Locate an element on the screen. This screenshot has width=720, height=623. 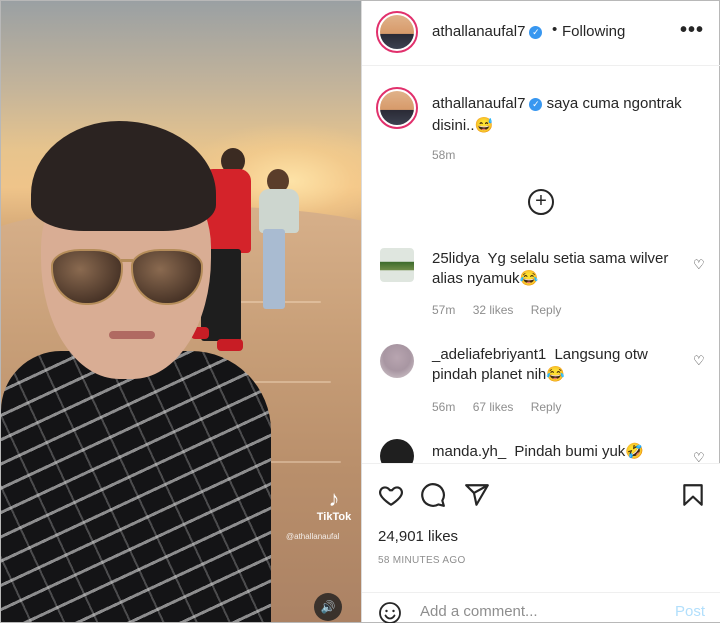
add-comment-bar: Post is located at coordinates (541, 607).